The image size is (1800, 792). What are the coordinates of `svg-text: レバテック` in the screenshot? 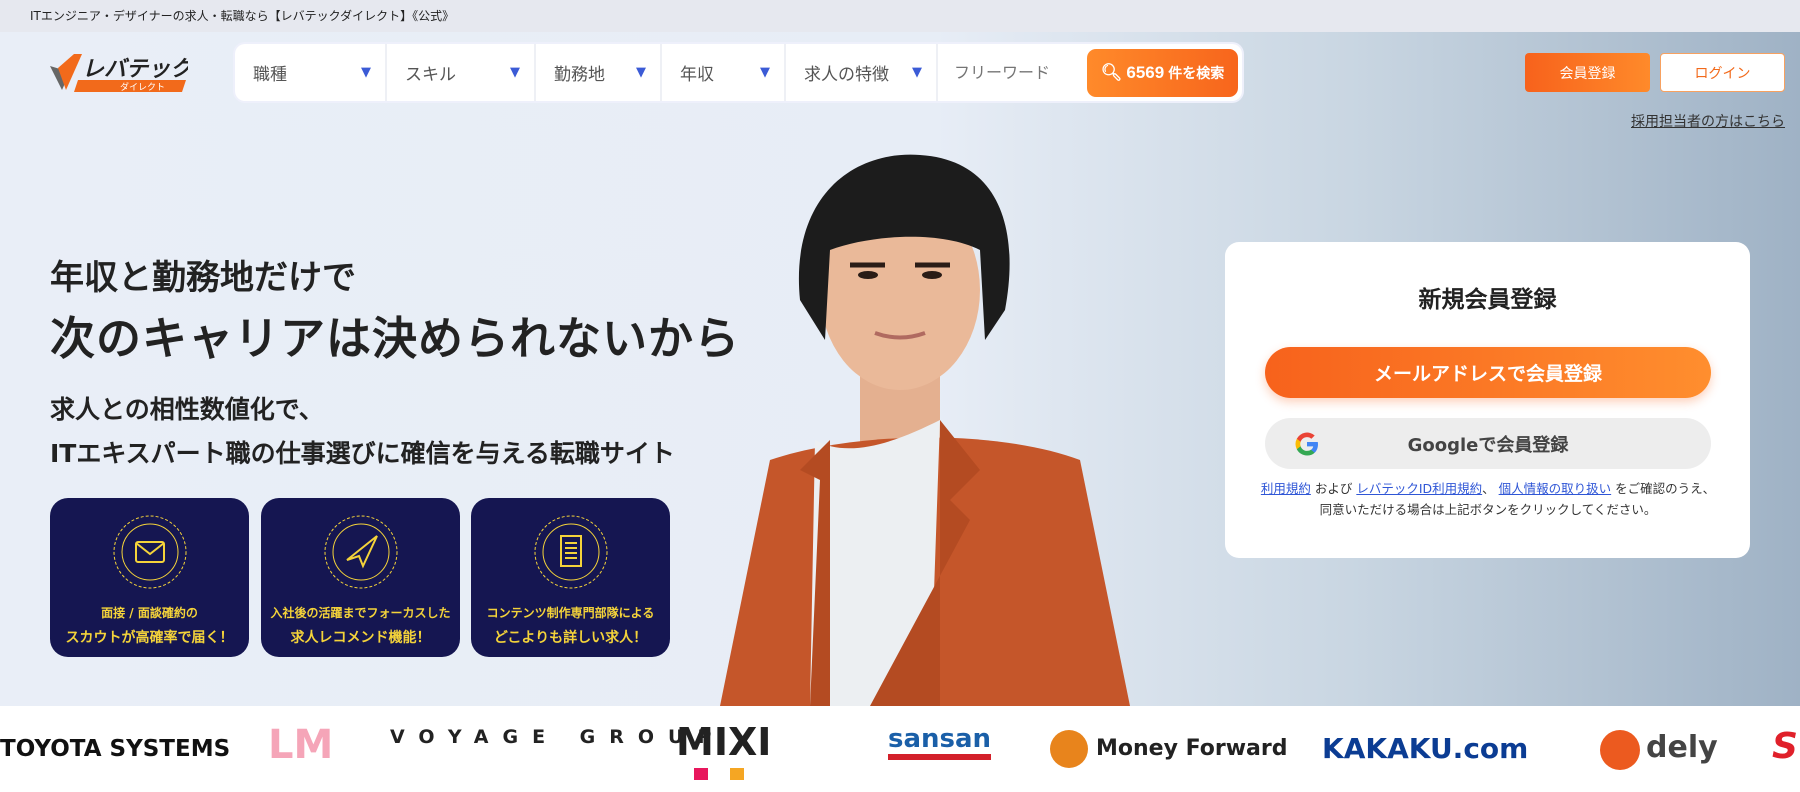 It's located at (135, 69).